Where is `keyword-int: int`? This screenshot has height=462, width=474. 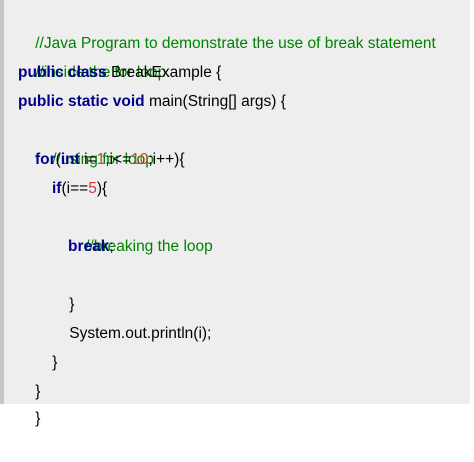
keyword-int: int is located at coordinates (70, 159).